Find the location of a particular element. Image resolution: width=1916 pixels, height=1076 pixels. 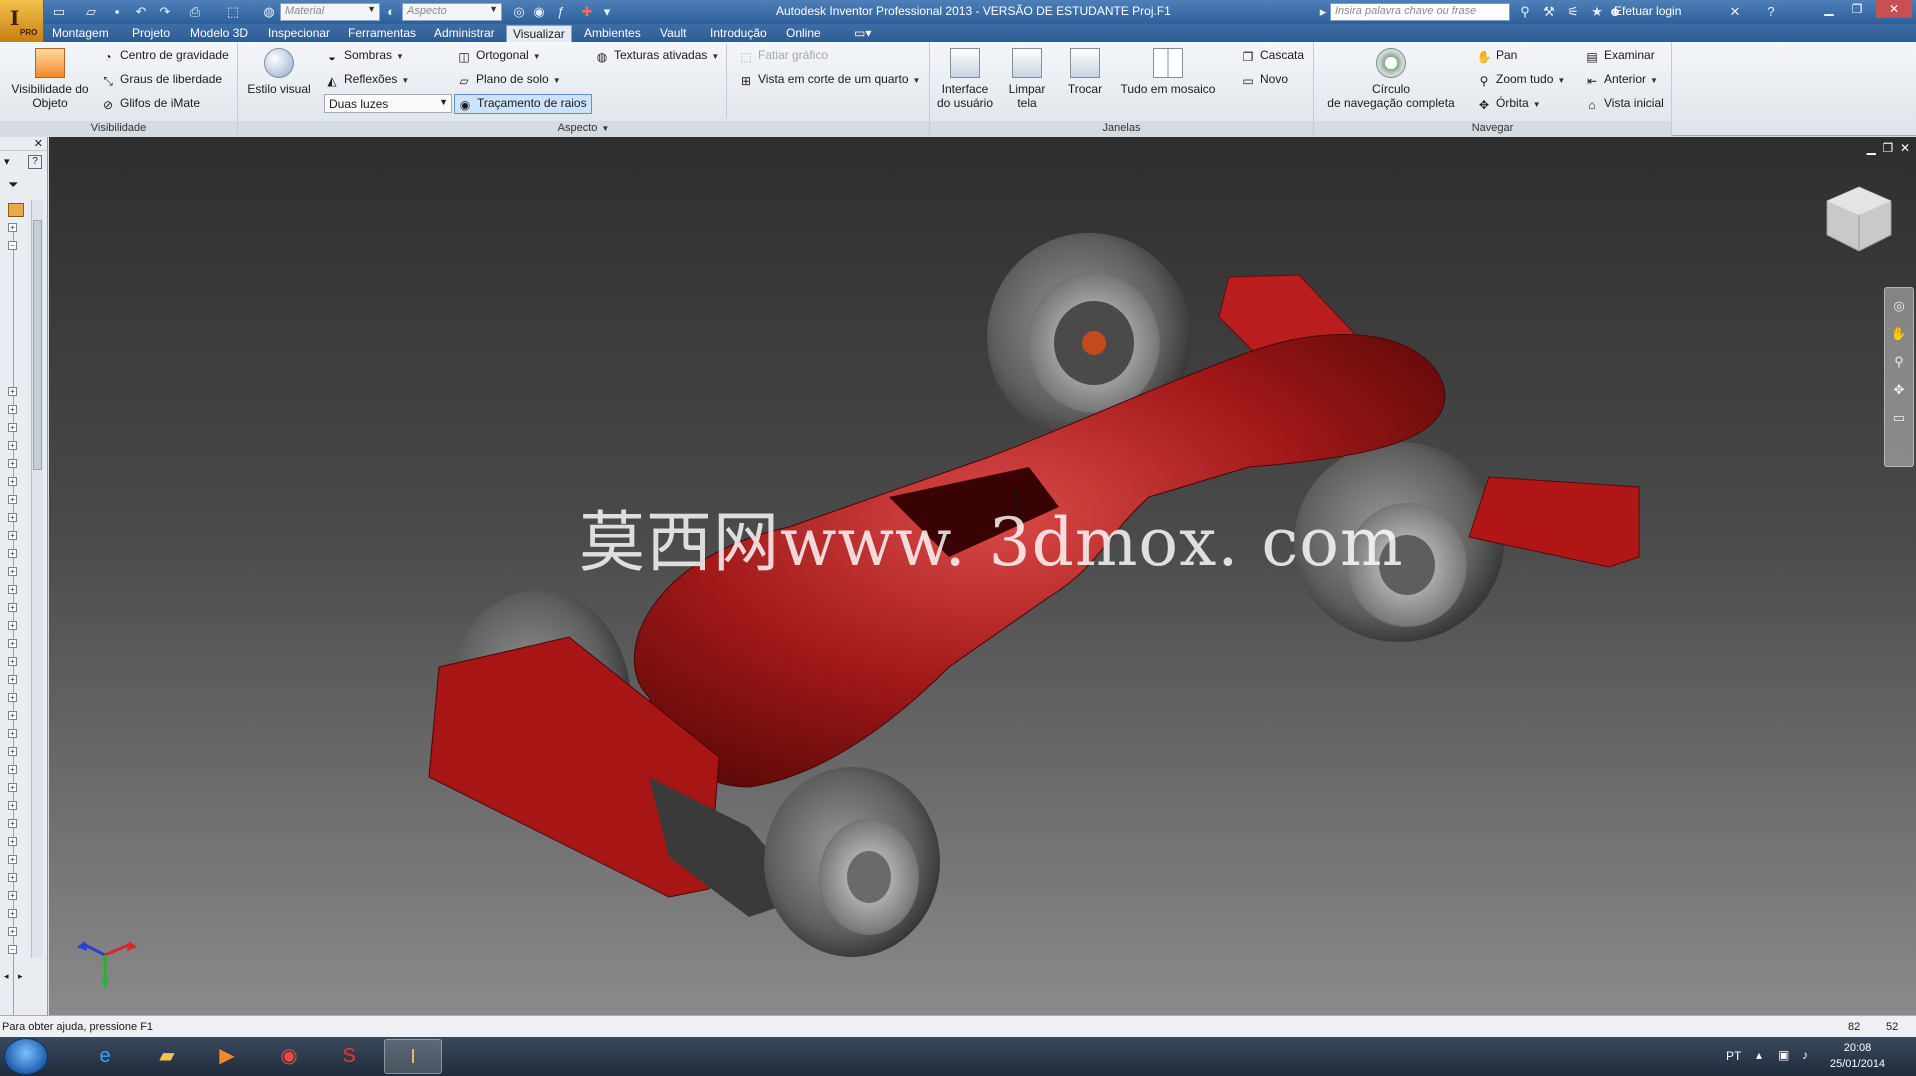

show-hidden-icons-icon: ▴ is located at coordinates (1759, 1055).